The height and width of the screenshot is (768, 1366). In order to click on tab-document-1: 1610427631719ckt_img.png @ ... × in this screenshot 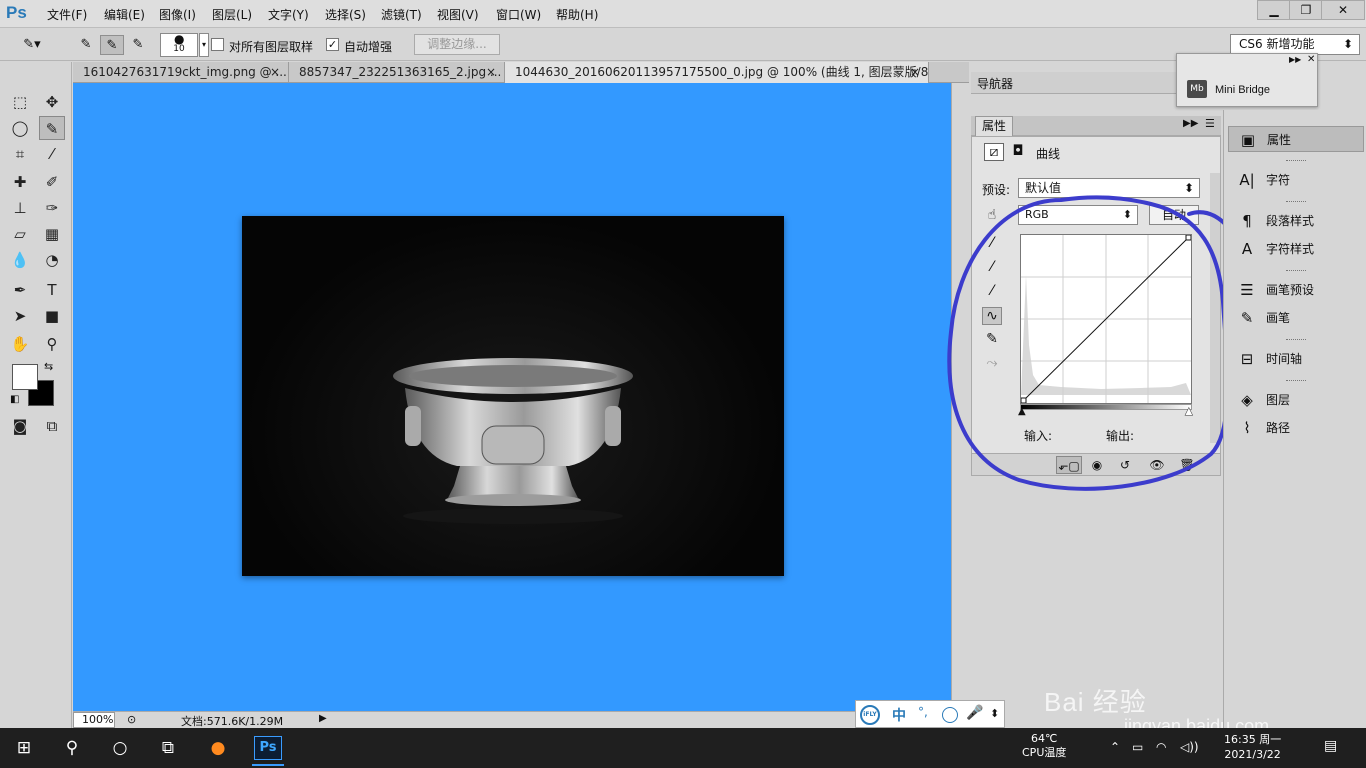, I will do `click(181, 72)`.